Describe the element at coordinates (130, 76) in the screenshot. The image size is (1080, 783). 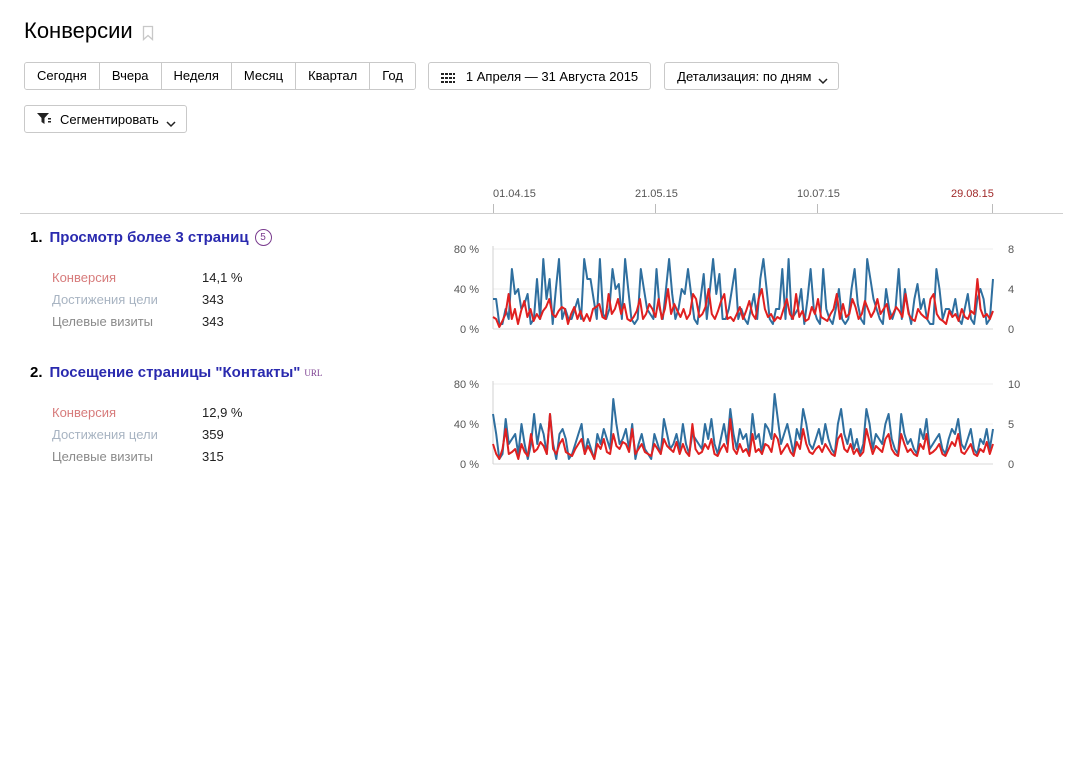
I see `period-yesterday-button: Вчера` at that location.